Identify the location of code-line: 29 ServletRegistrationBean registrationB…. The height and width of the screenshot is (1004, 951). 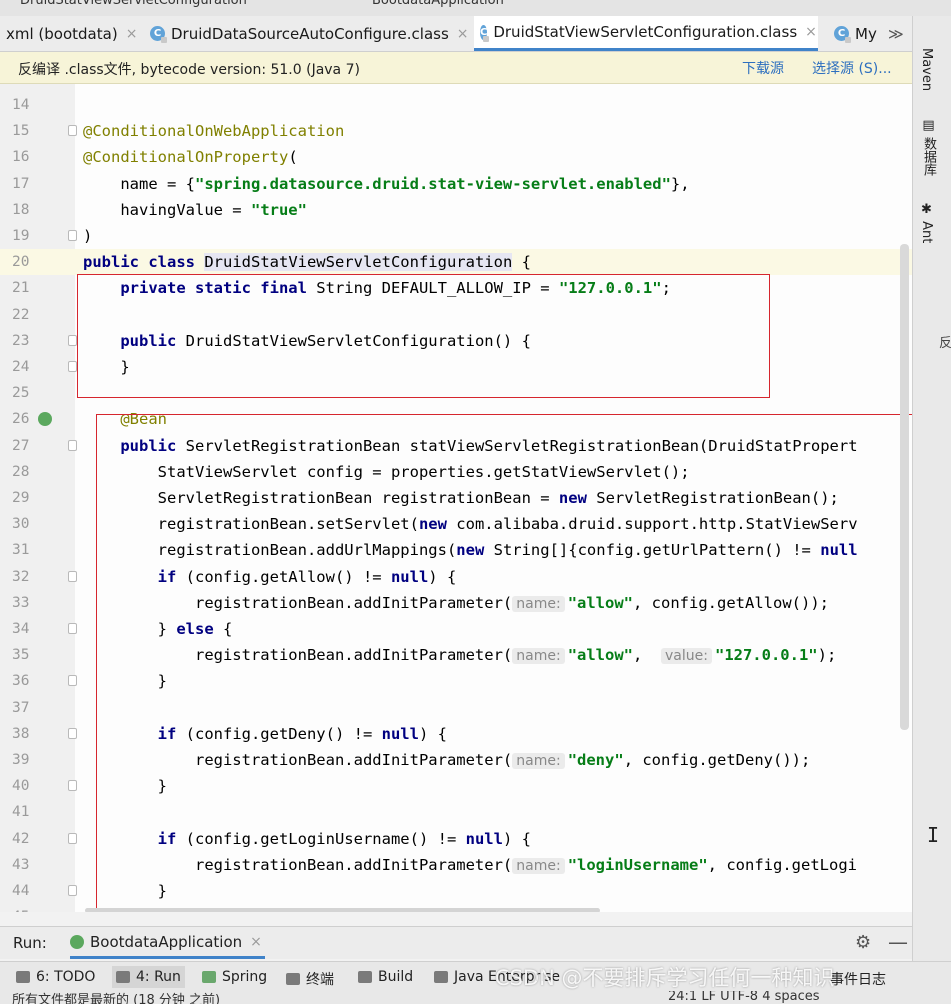
(456, 498).